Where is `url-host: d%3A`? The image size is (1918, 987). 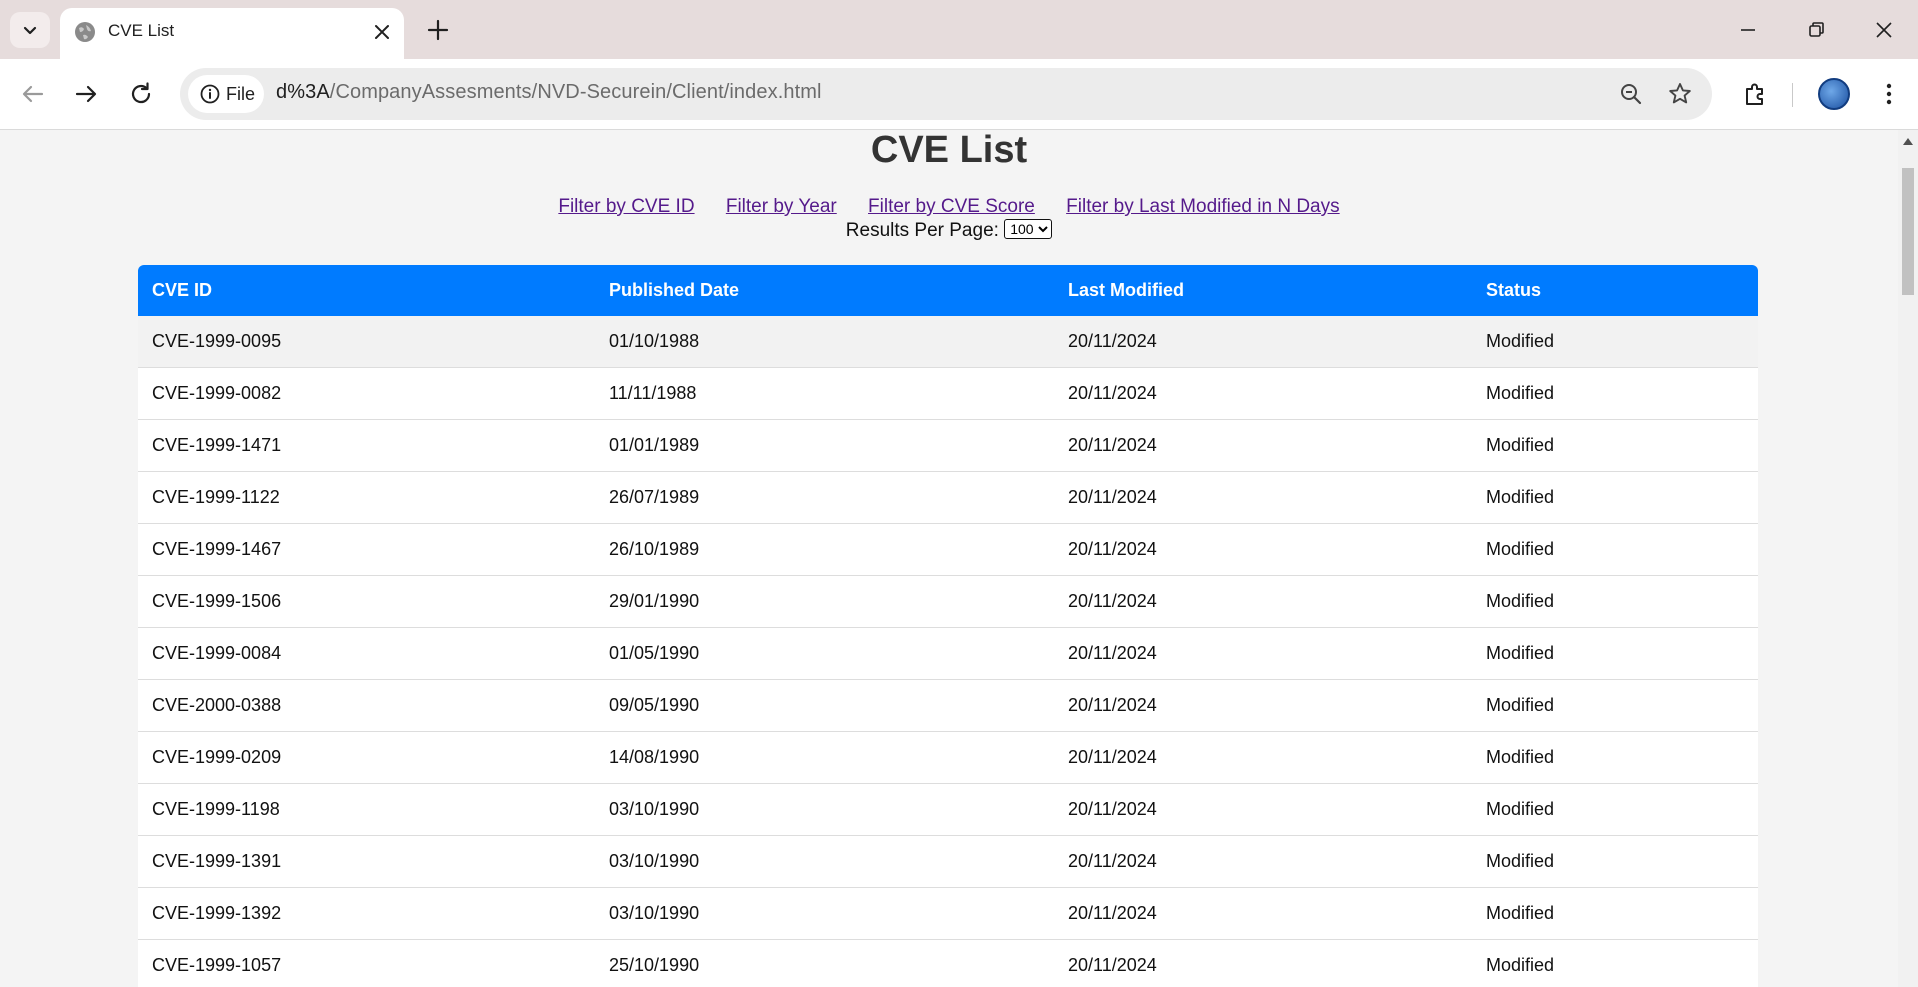
url-host: d%3A is located at coordinates (303, 92).